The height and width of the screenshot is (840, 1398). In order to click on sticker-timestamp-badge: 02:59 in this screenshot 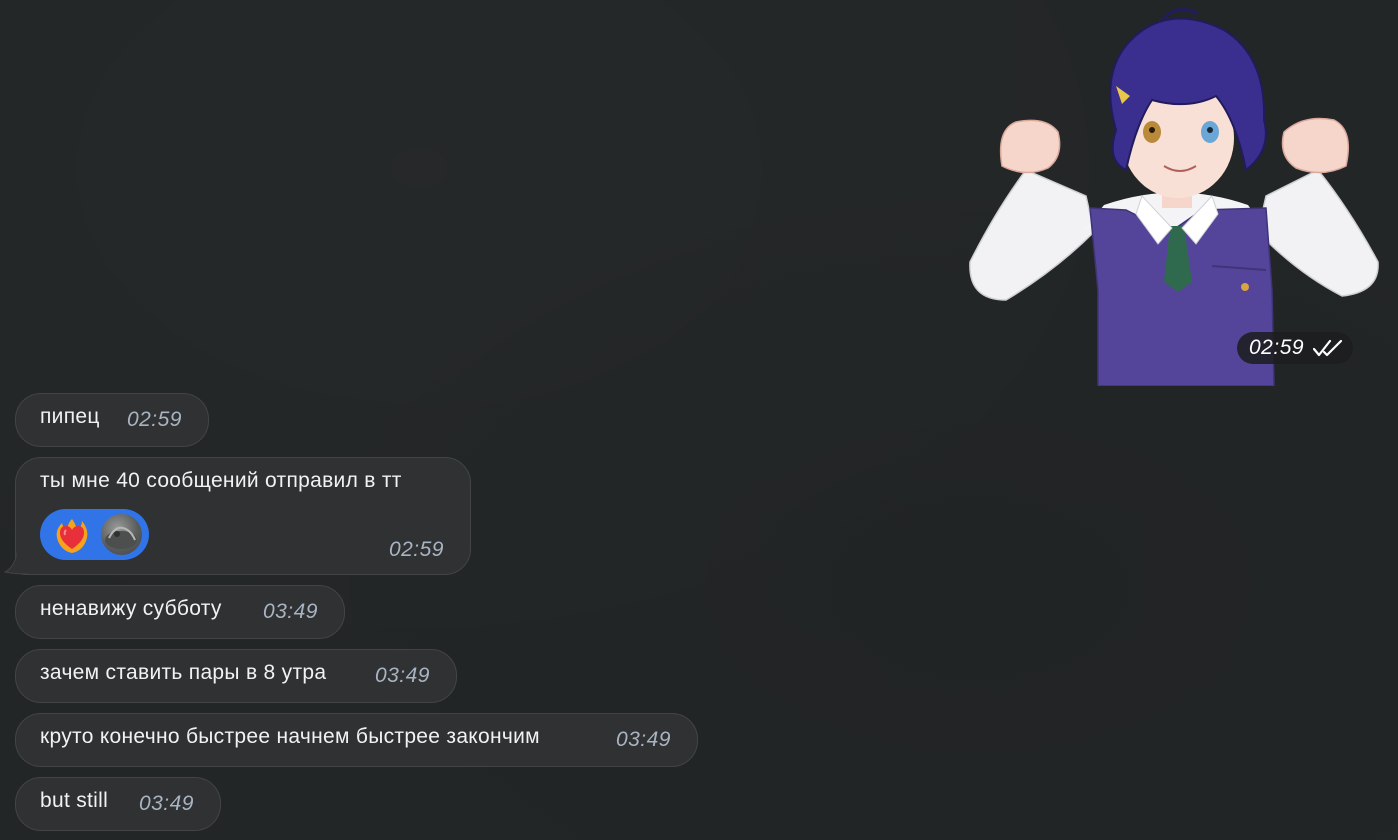, I will do `click(1295, 348)`.